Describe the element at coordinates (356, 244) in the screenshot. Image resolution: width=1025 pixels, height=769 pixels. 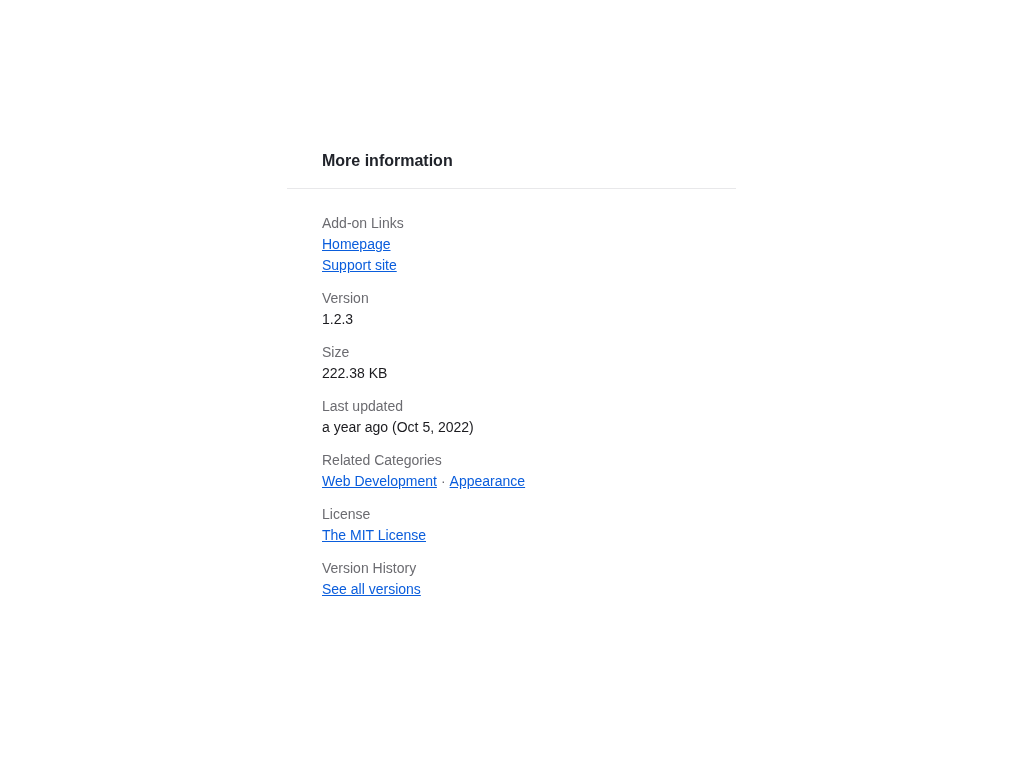
I see `link: Homepage` at that location.